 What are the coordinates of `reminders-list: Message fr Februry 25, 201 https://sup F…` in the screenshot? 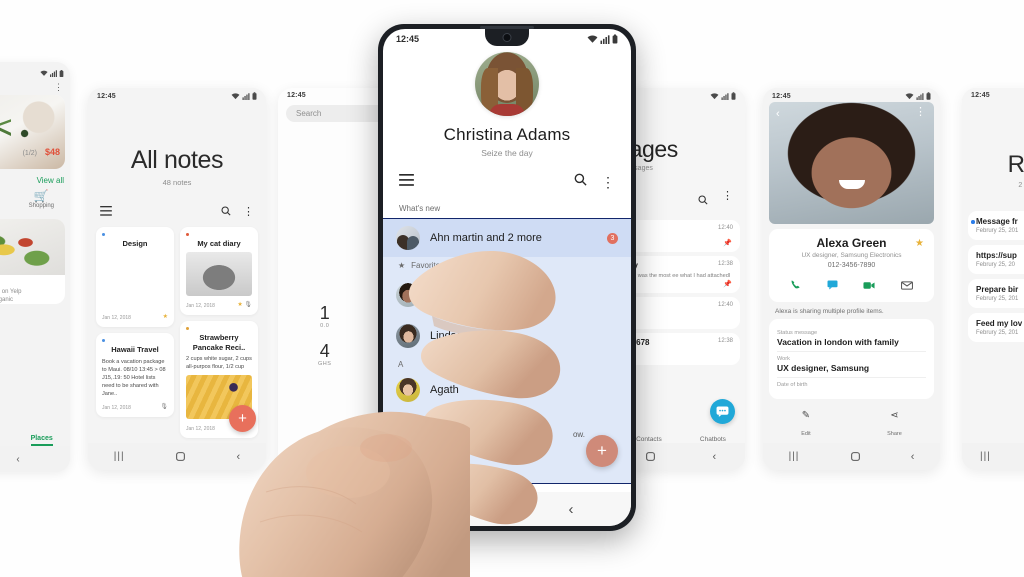 It's located at (993, 276).